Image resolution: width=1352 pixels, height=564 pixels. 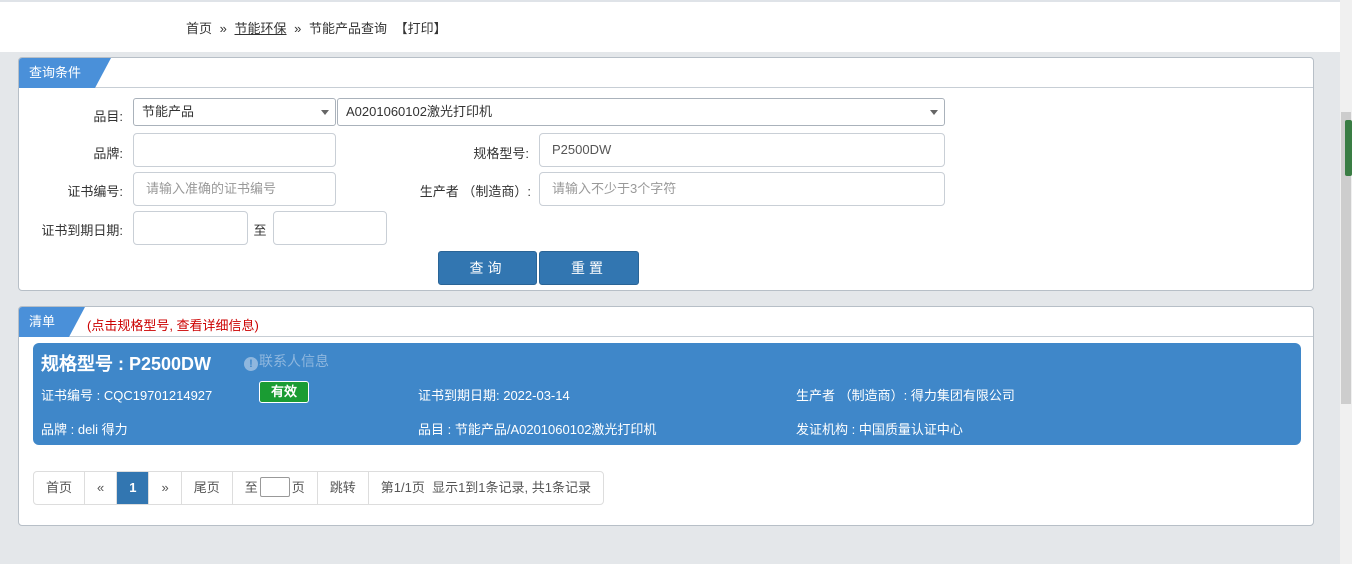 I want to click on pager-goto: 至页, so click(x=275, y=488).